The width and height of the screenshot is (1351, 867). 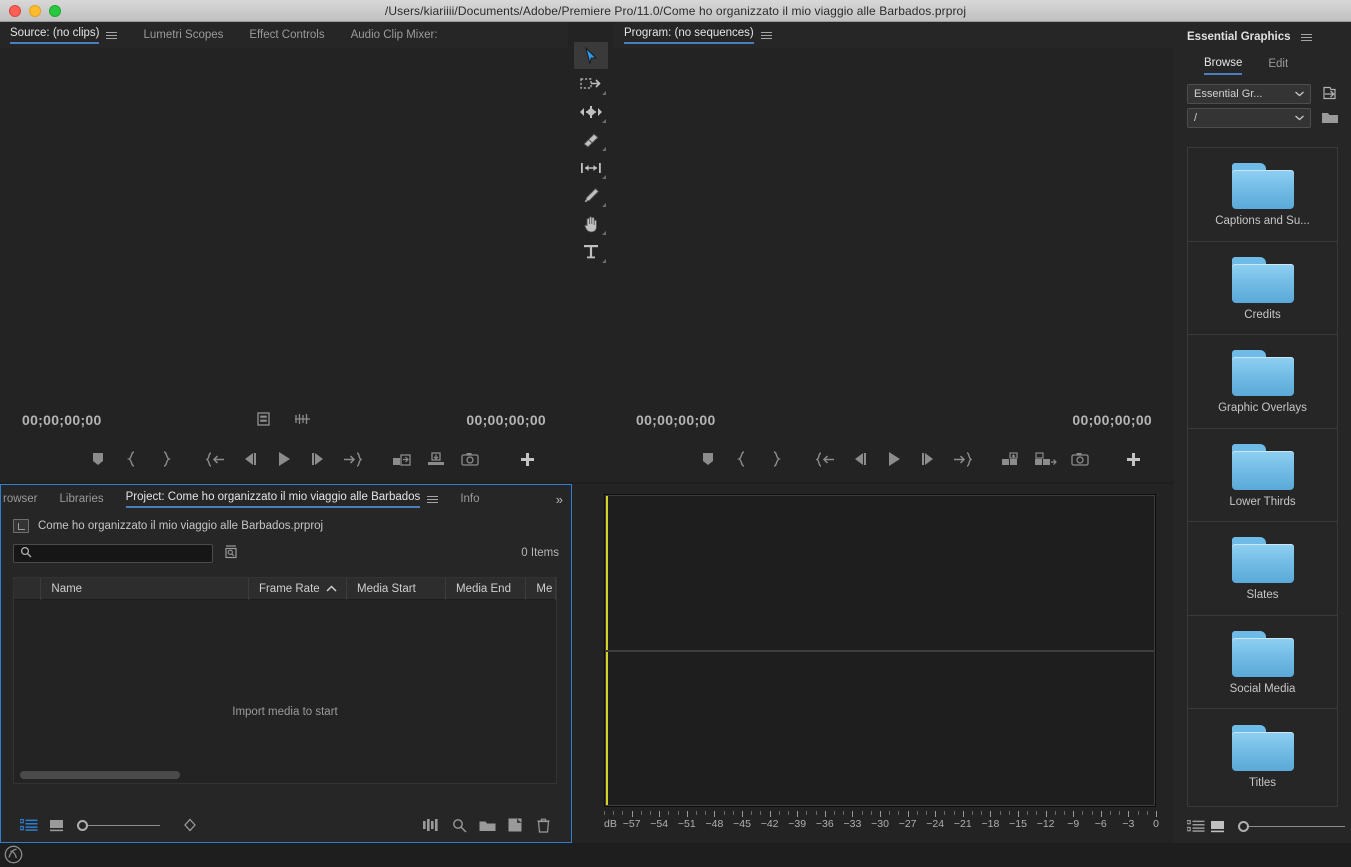 I want to click on razor-tool, so click(x=591, y=139).